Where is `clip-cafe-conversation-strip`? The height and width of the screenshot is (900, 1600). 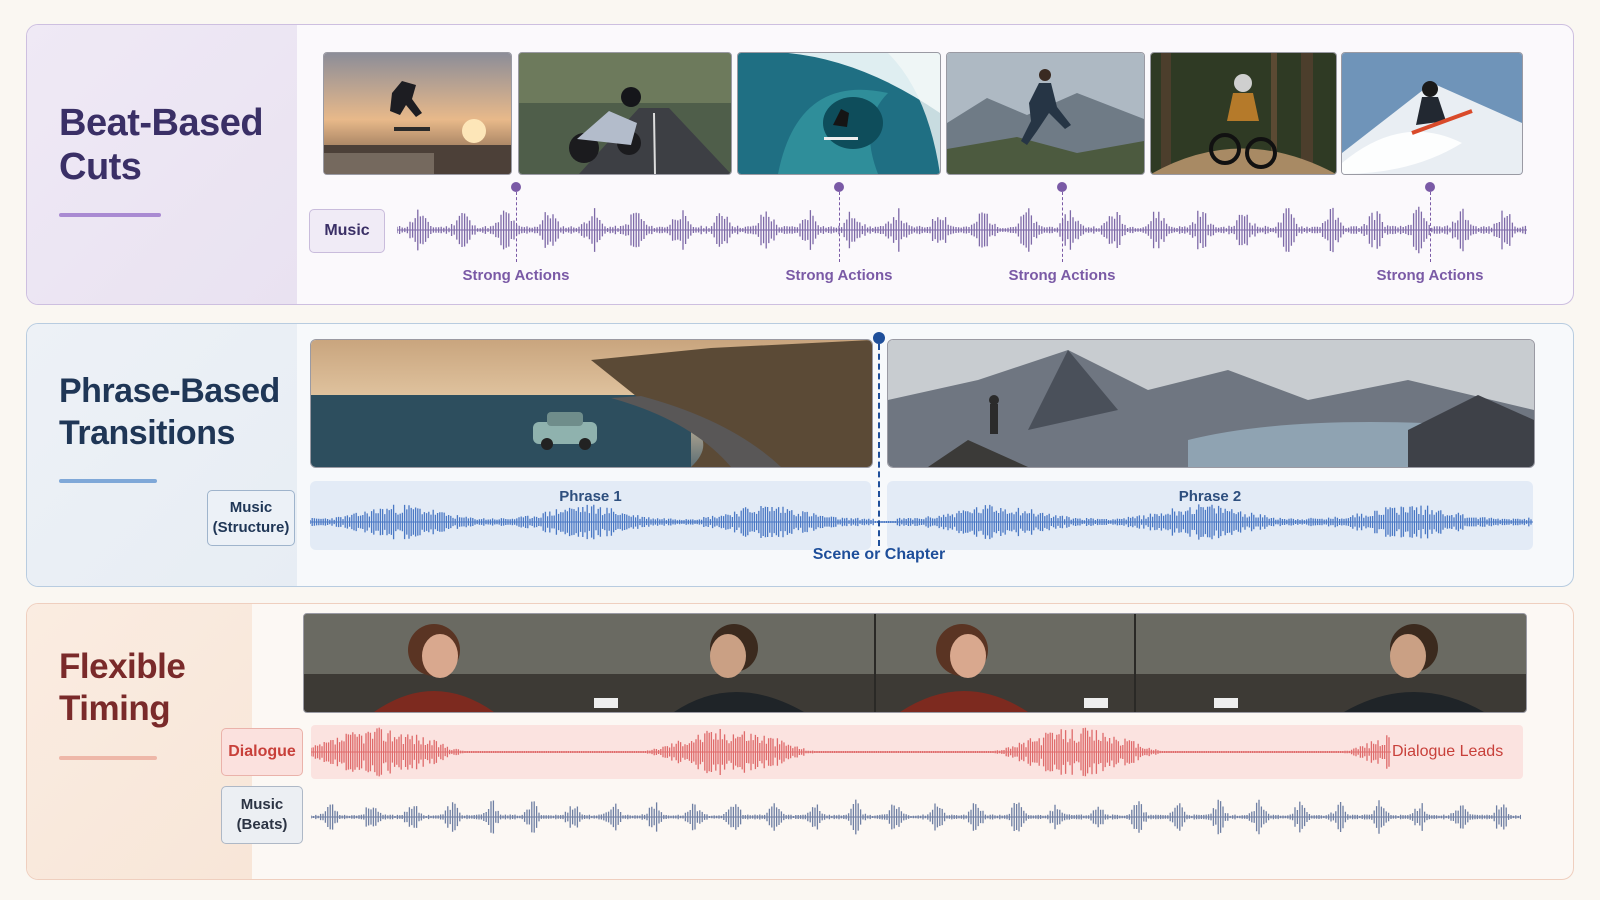 clip-cafe-conversation-strip is located at coordinates (915, 663).